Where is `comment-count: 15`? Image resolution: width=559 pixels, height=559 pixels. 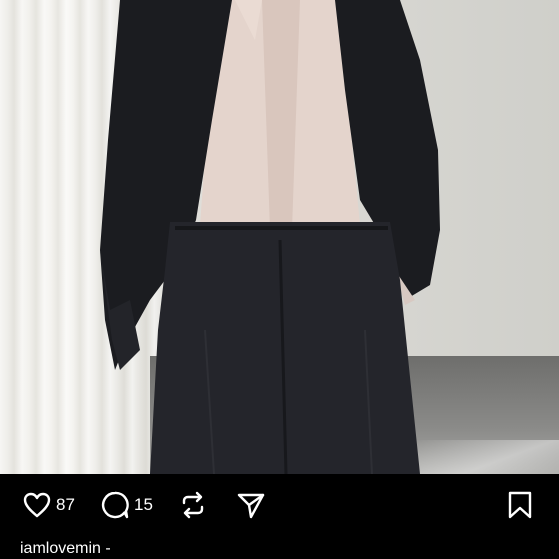 comment-count: 15 is located at coordinates (143, 504).